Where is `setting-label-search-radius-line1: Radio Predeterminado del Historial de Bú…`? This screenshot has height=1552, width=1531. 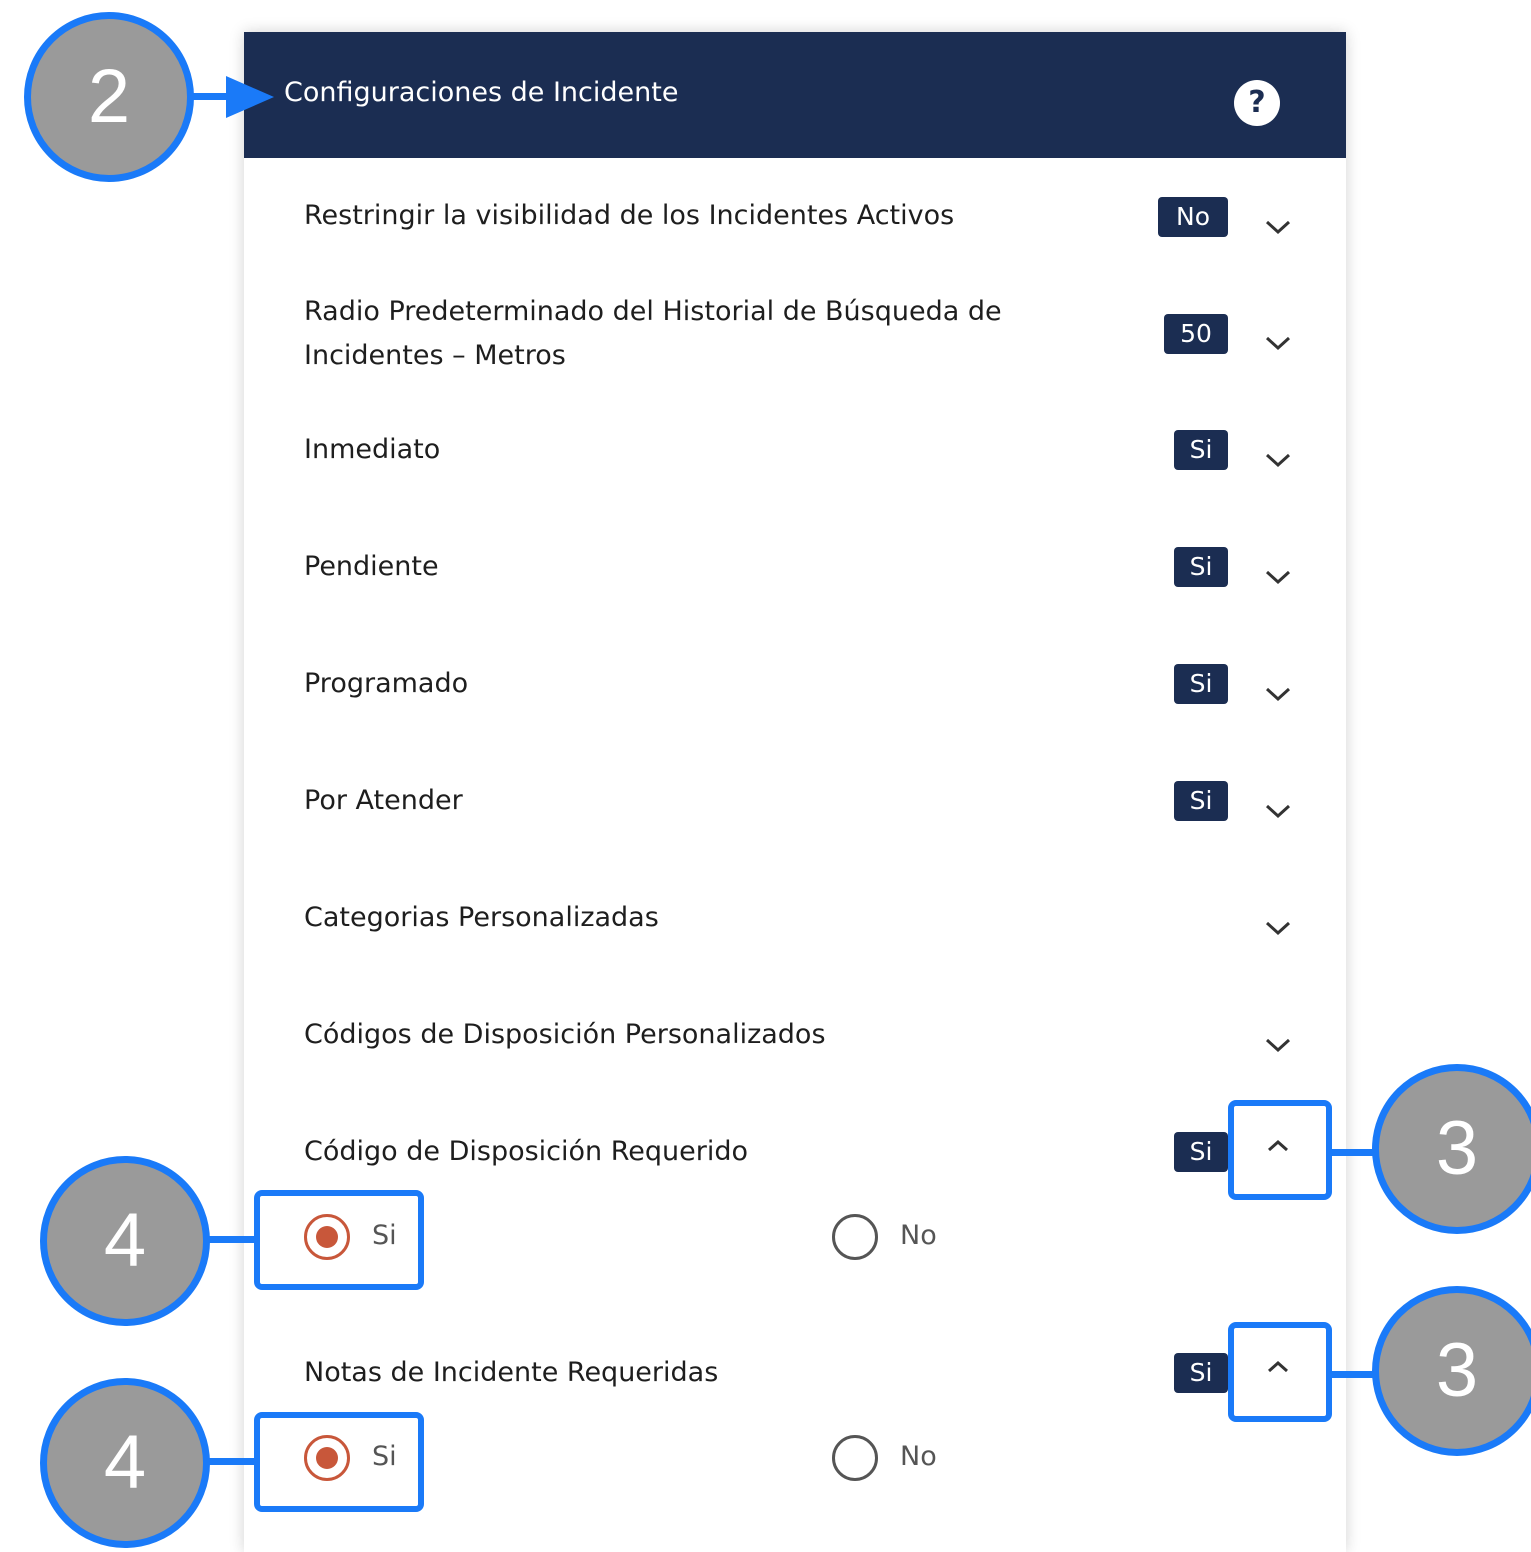 setting-label-search-radius-line1: Radio Predeterminado del Historial de Bú… is located at coordinates (653, 311).